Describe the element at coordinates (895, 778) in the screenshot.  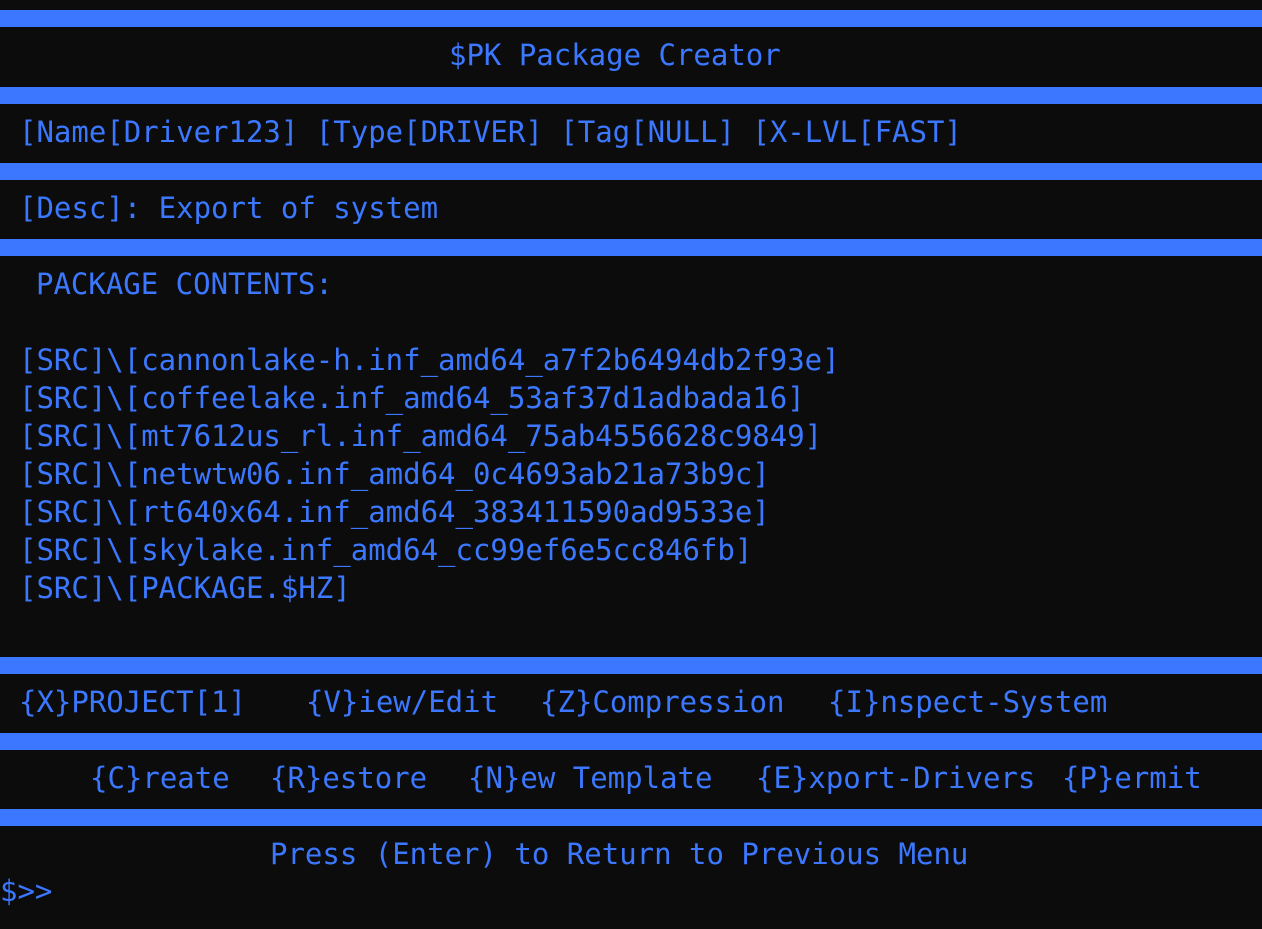
I see `menu-item-export-drivers: {E}xport-Drivers` at that location.